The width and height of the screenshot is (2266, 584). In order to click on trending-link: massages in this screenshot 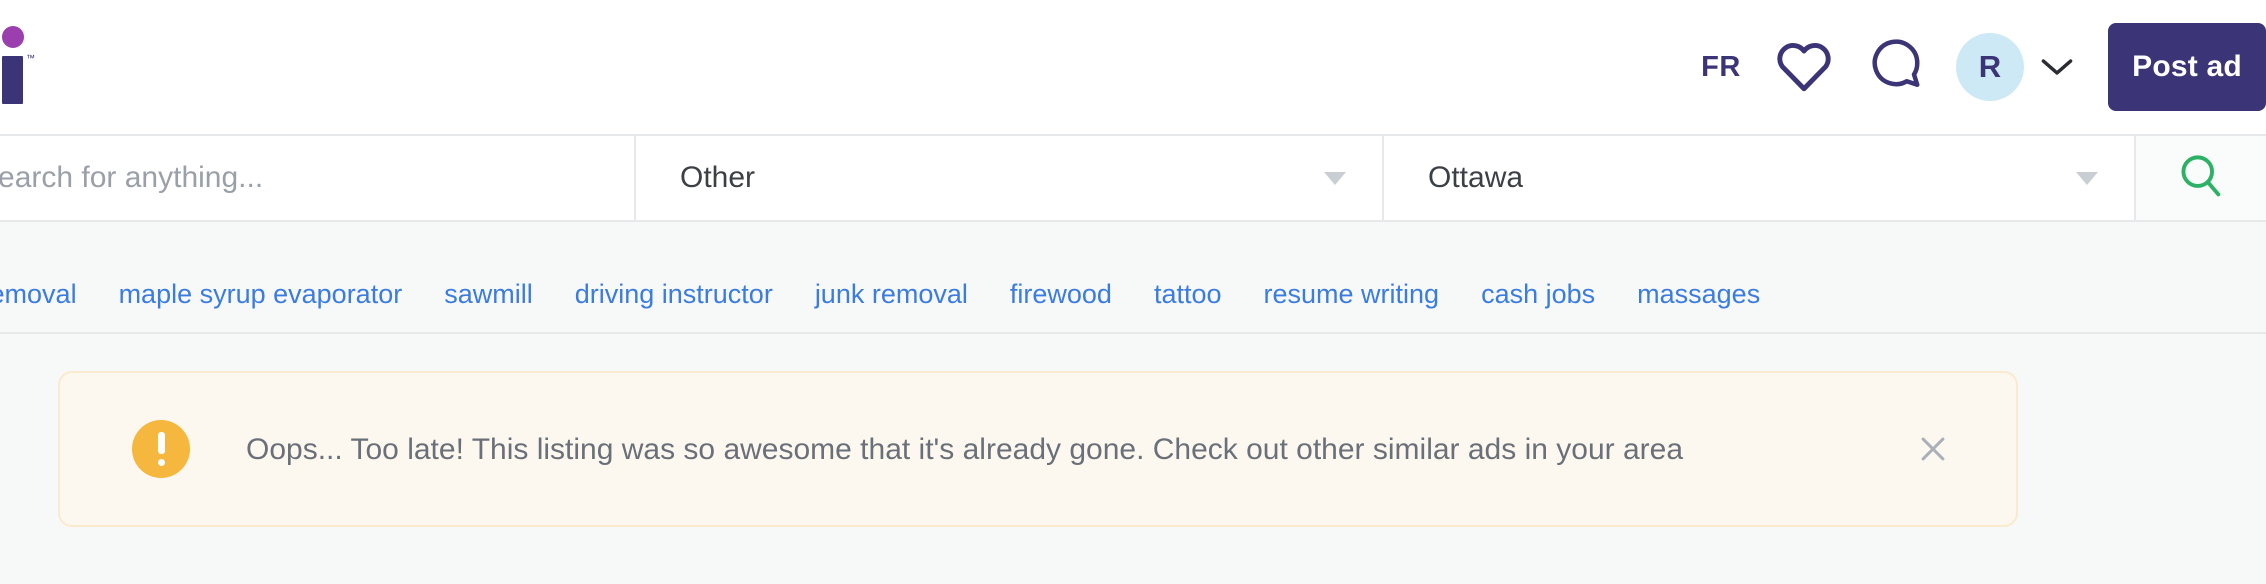, I will do `click(1698, 294)`.